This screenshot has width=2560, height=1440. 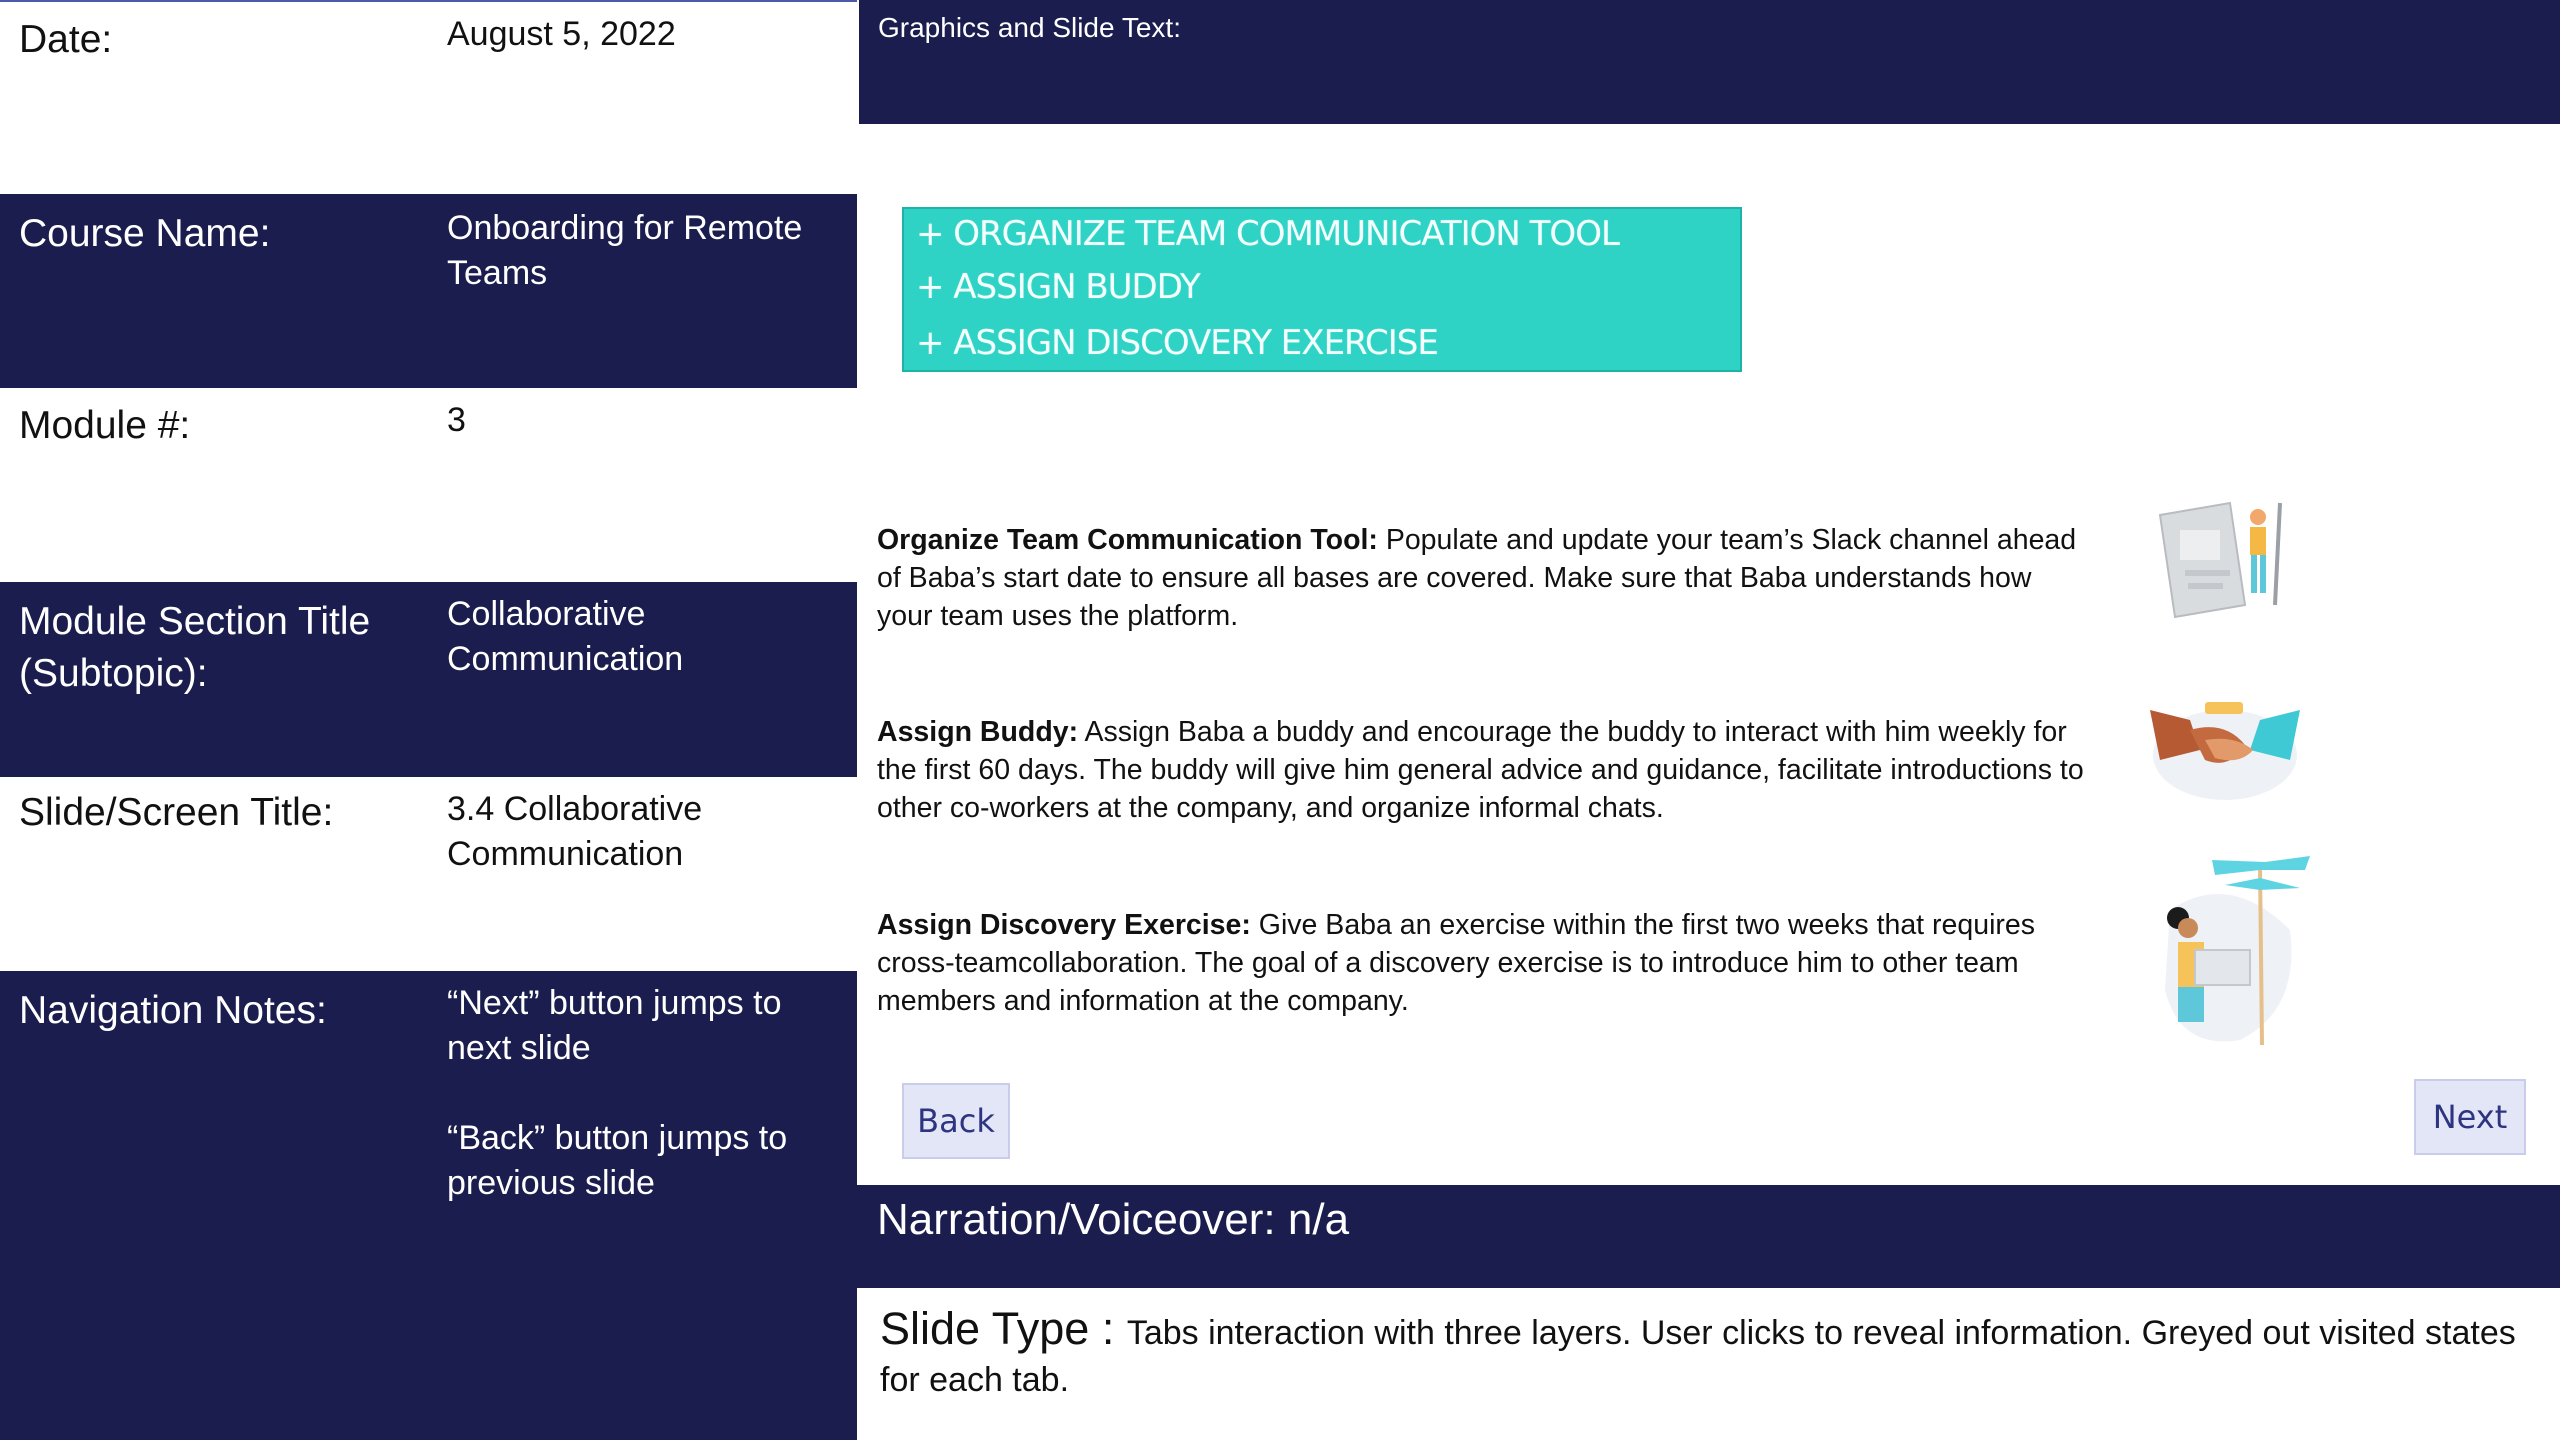 I want to click on tab-assign-discovery: + ASSIGN DISCOVERY EXERCISE, so click(x=1177, y=343).